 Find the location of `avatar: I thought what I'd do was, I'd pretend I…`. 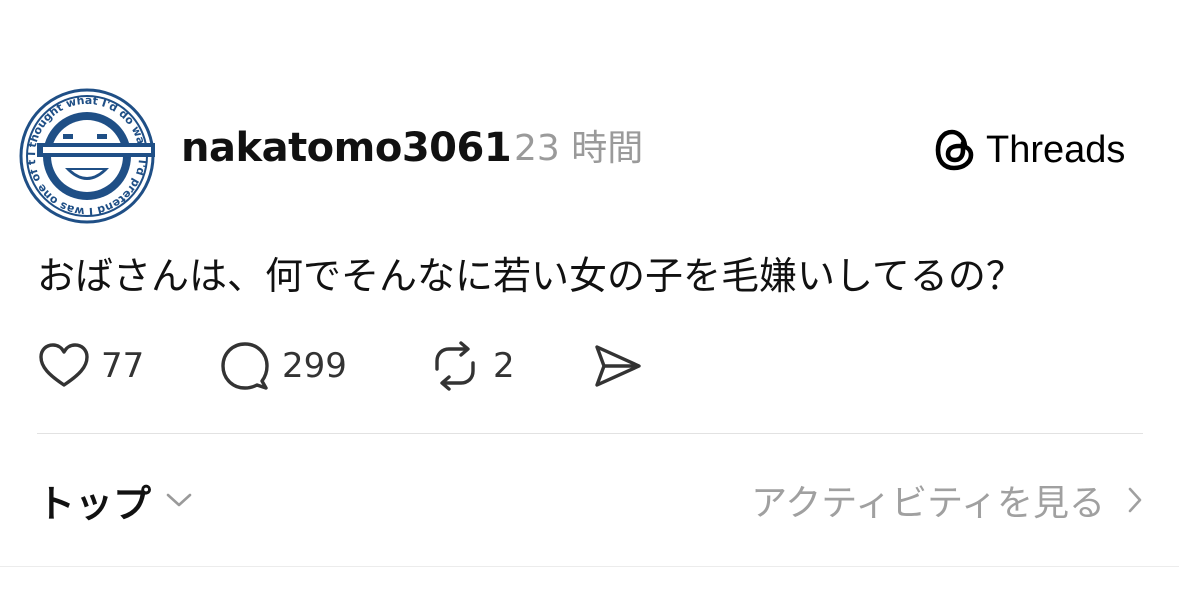

avatar: I thought what I'd do was, I'd pretend I… is located at coordinates (87, 156).